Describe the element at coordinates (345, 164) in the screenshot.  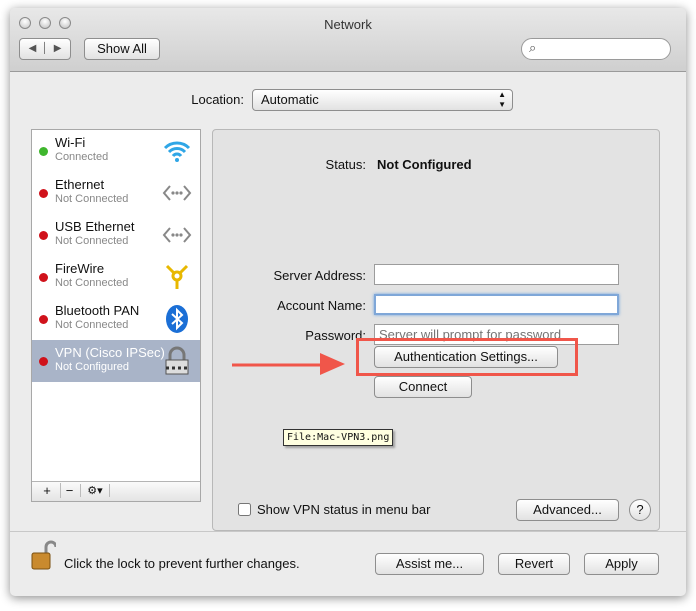
I see `status-label: Status:` at that location.